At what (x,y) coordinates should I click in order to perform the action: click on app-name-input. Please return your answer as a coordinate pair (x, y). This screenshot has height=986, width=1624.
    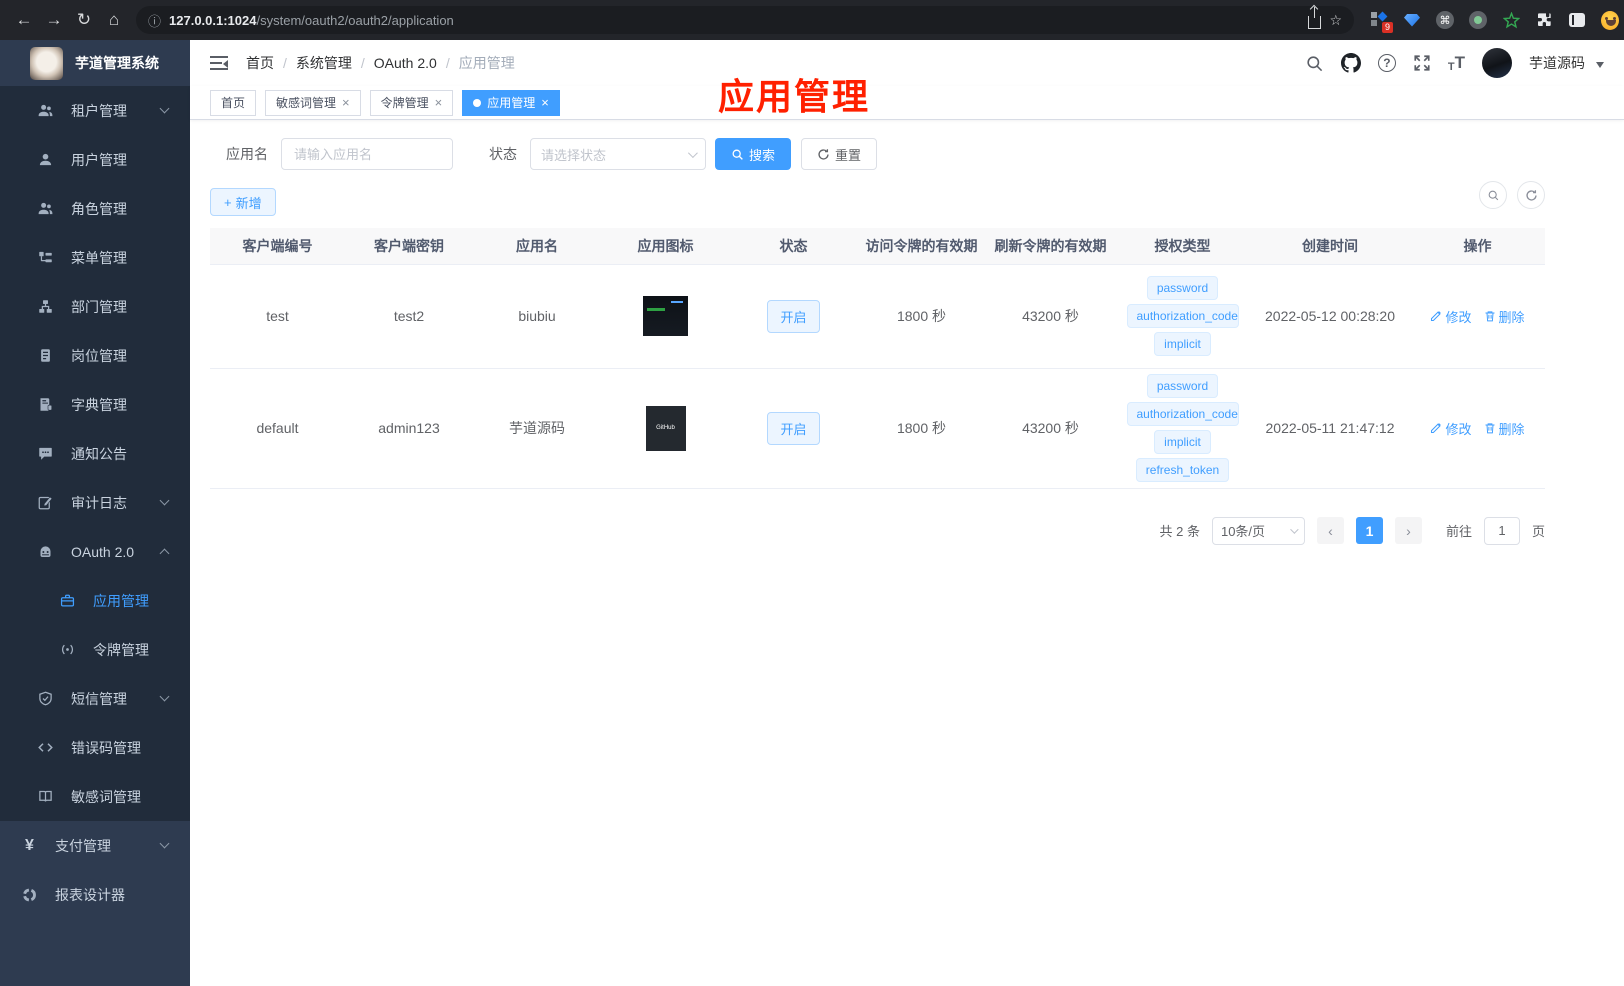
    Looking at the image, I should click on (367, 154).